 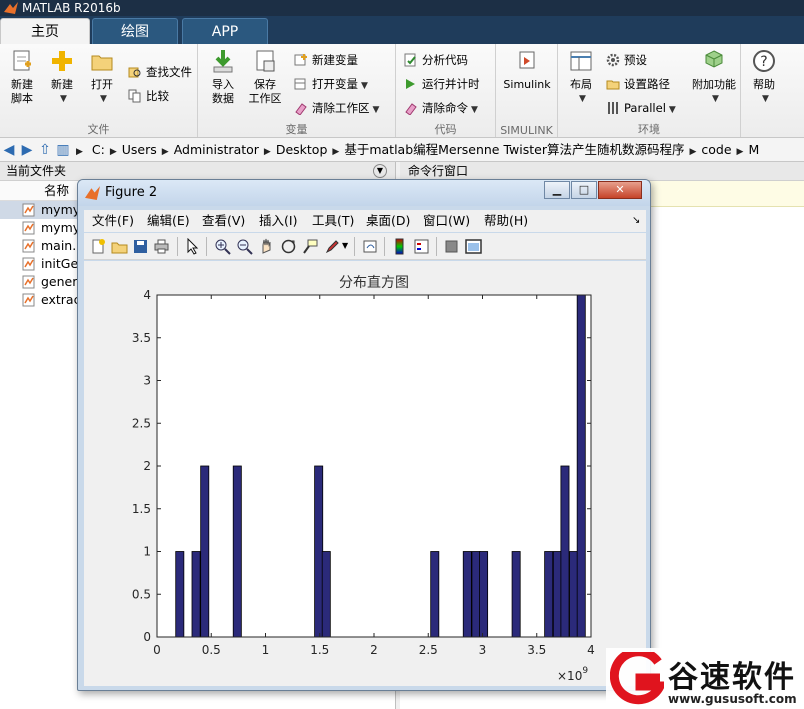 What do you see at coordinates (421, 246) in the screenshot?
I see `legend-icon` at bounding box center [421, 246].